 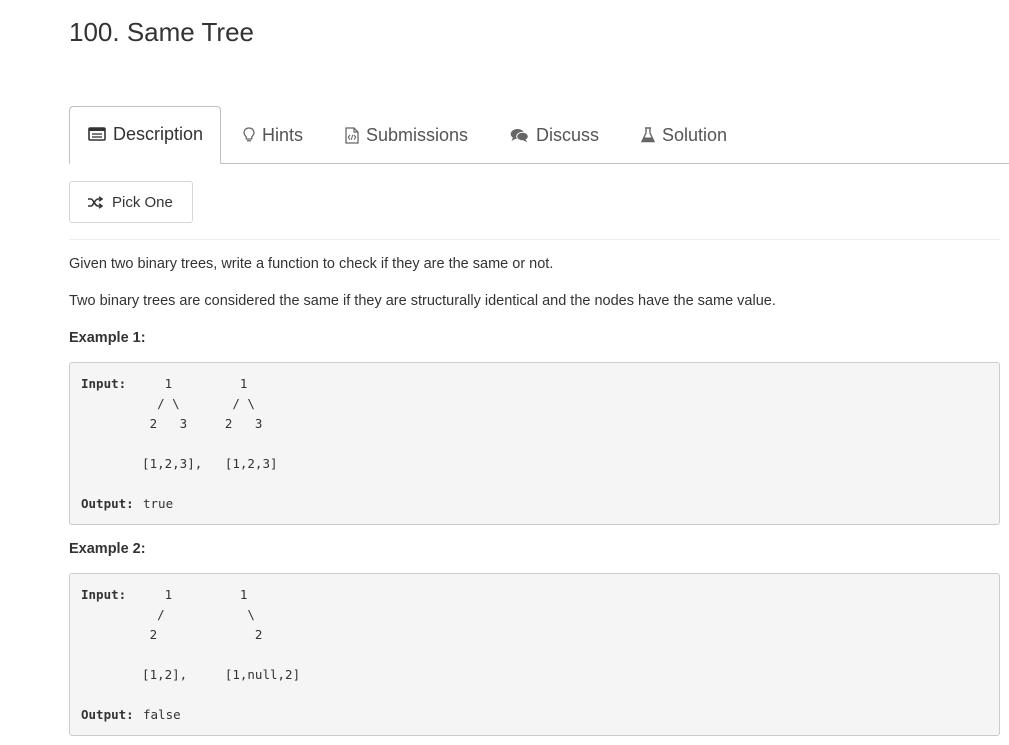 What do you see at coordinates (142, 202) in the screenshot?
I see `pick-one-label: Pick One` at bounding box center [142, 202].